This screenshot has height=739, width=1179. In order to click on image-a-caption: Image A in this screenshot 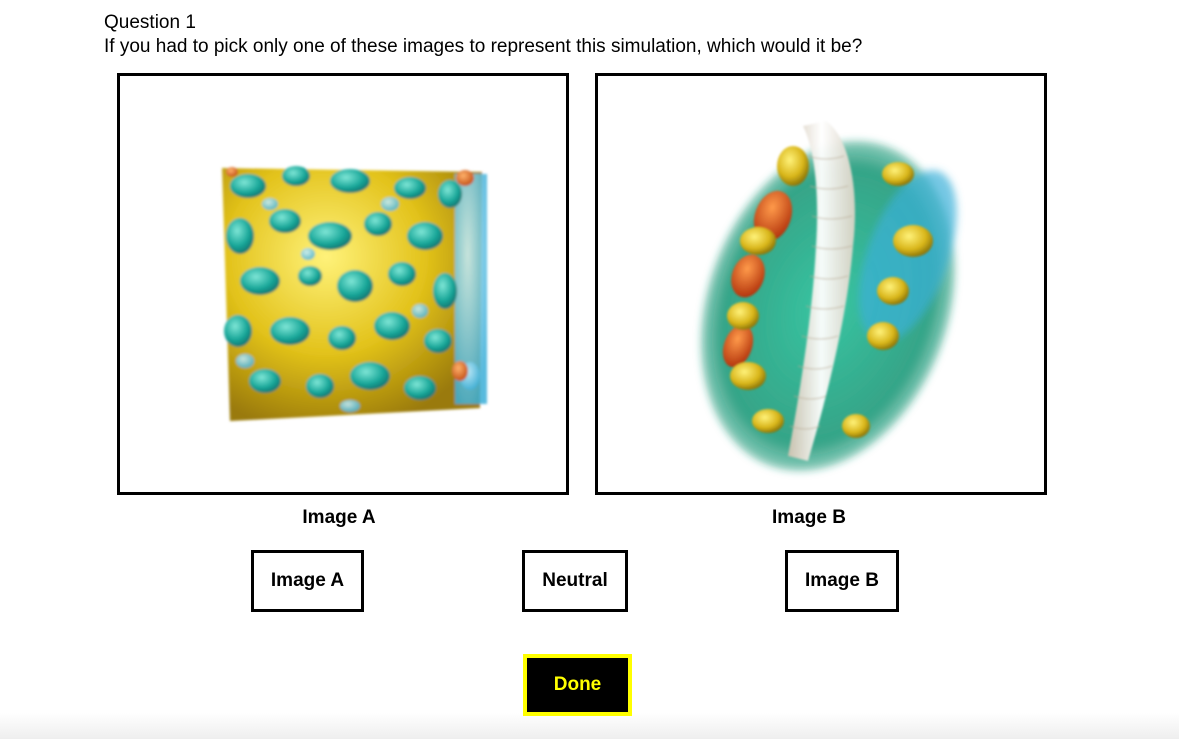, I will do `click(339, 517)`.